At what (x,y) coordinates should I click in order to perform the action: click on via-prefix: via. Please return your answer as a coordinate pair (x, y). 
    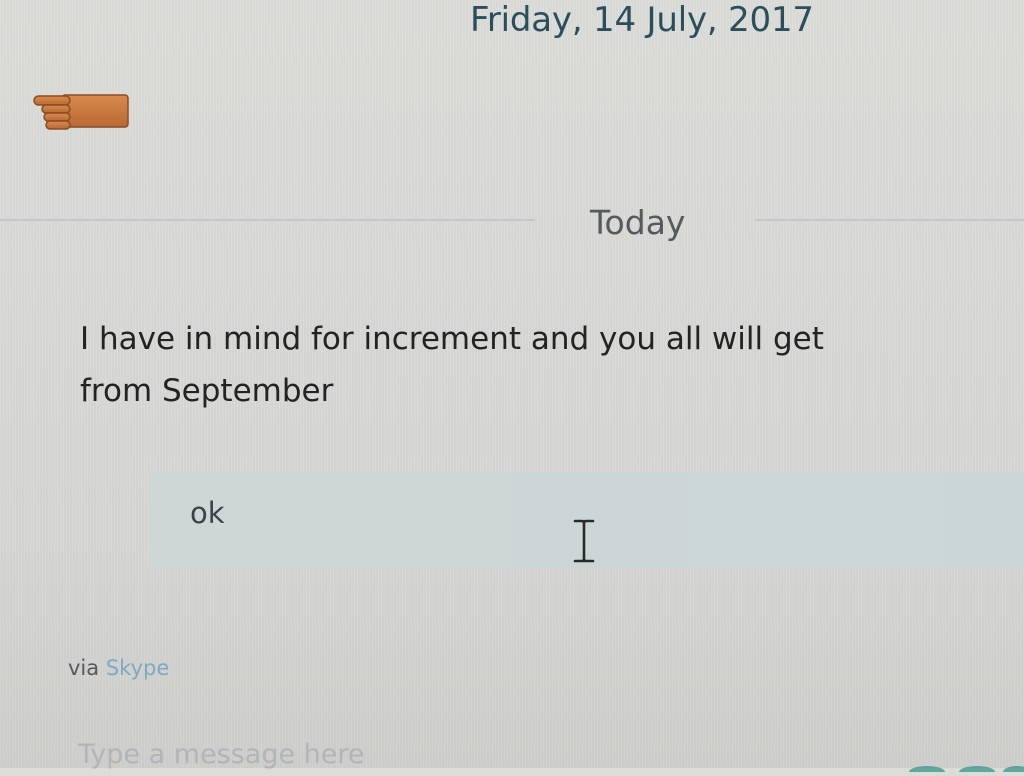
    Looking at the image, I should click on (84, 668).